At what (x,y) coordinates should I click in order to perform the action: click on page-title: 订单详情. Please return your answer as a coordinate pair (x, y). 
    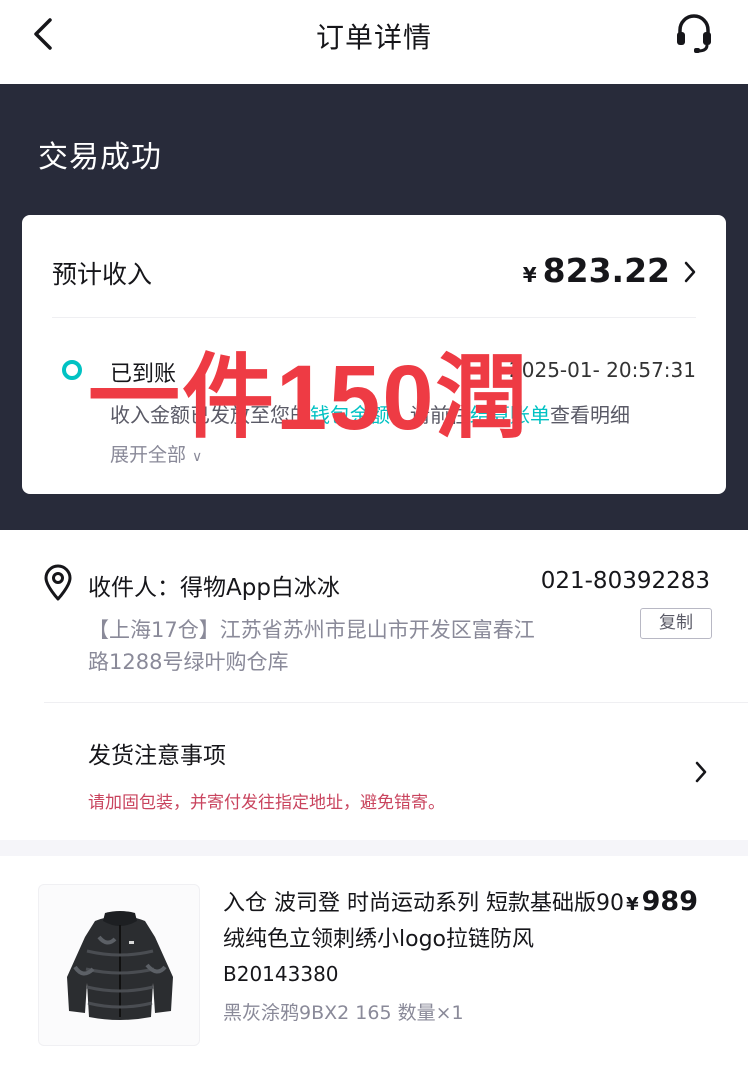
    Looking at the image, I should click on (373, 37).